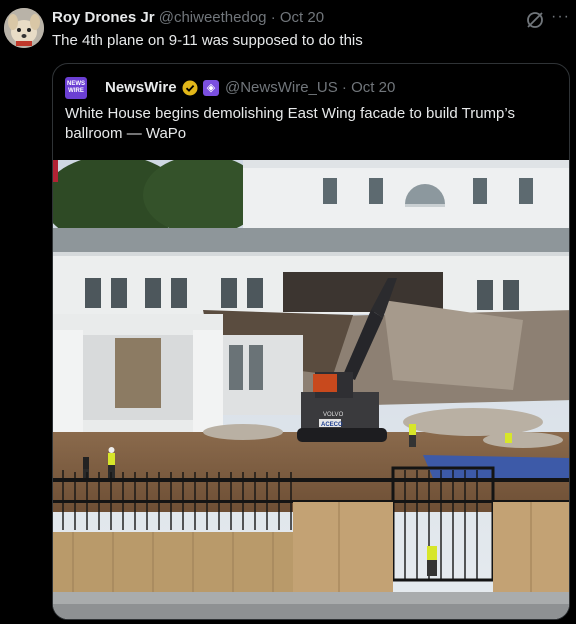 The width and height of the screenshot is (576, 624). I want to click on avatar, so click(24, 28).